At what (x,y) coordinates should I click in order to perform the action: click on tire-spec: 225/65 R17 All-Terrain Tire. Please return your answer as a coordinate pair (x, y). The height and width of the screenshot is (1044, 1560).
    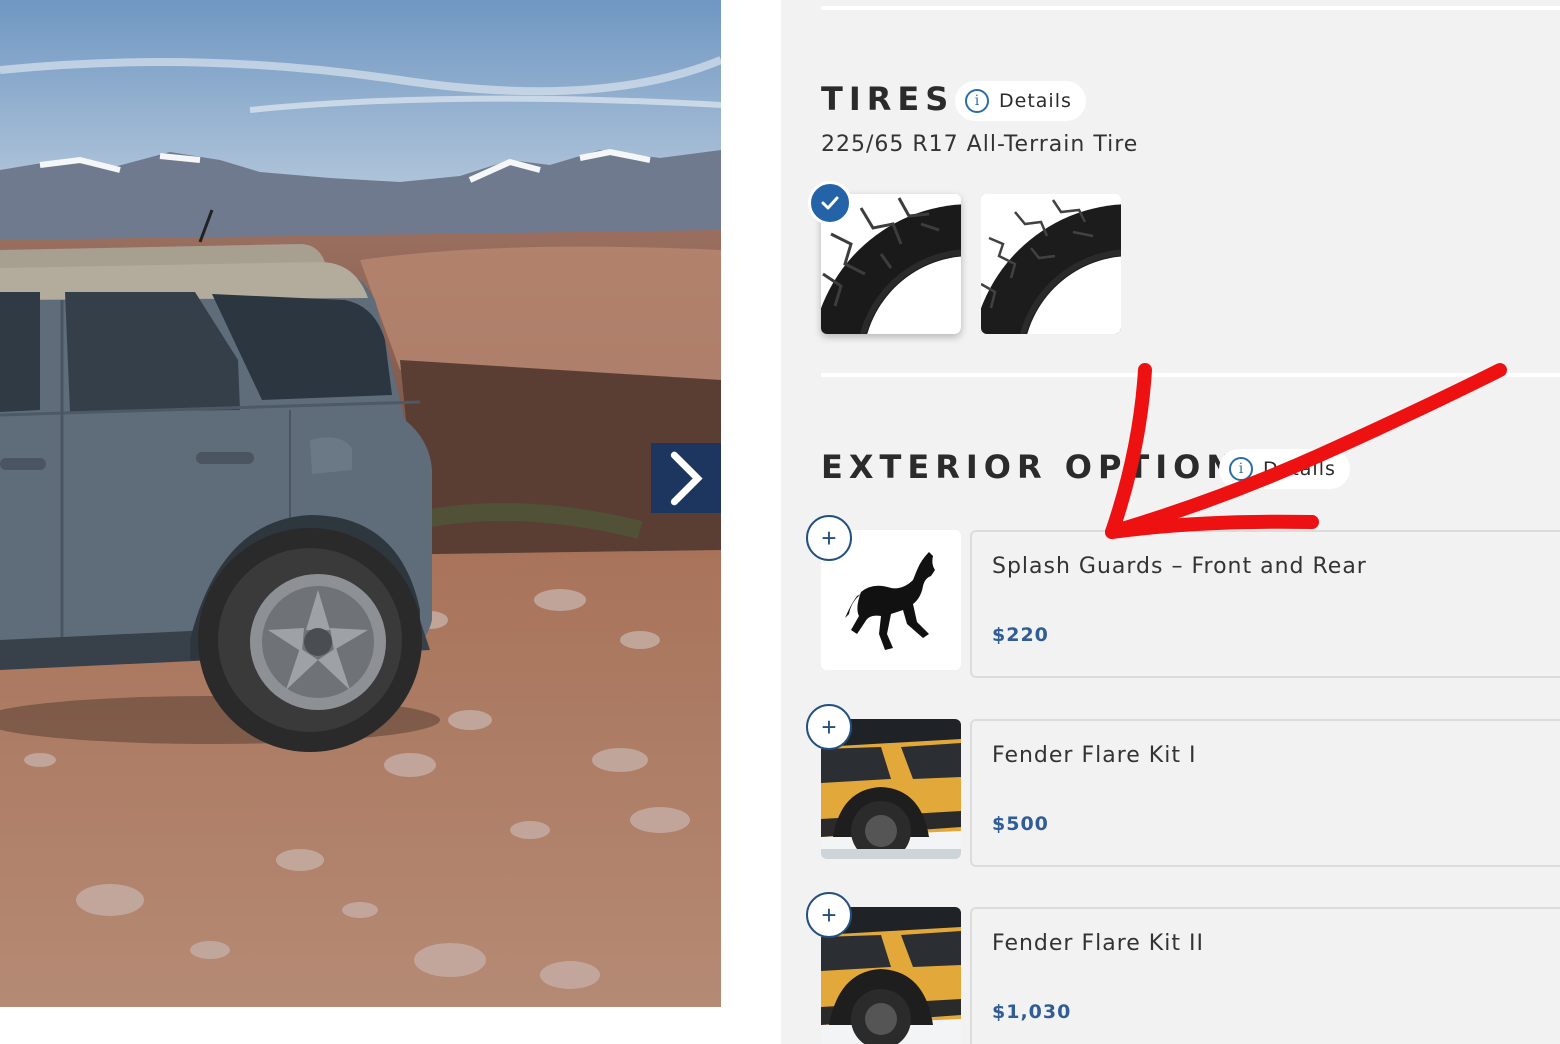
    Looking at the image, I should click on (980, 144).